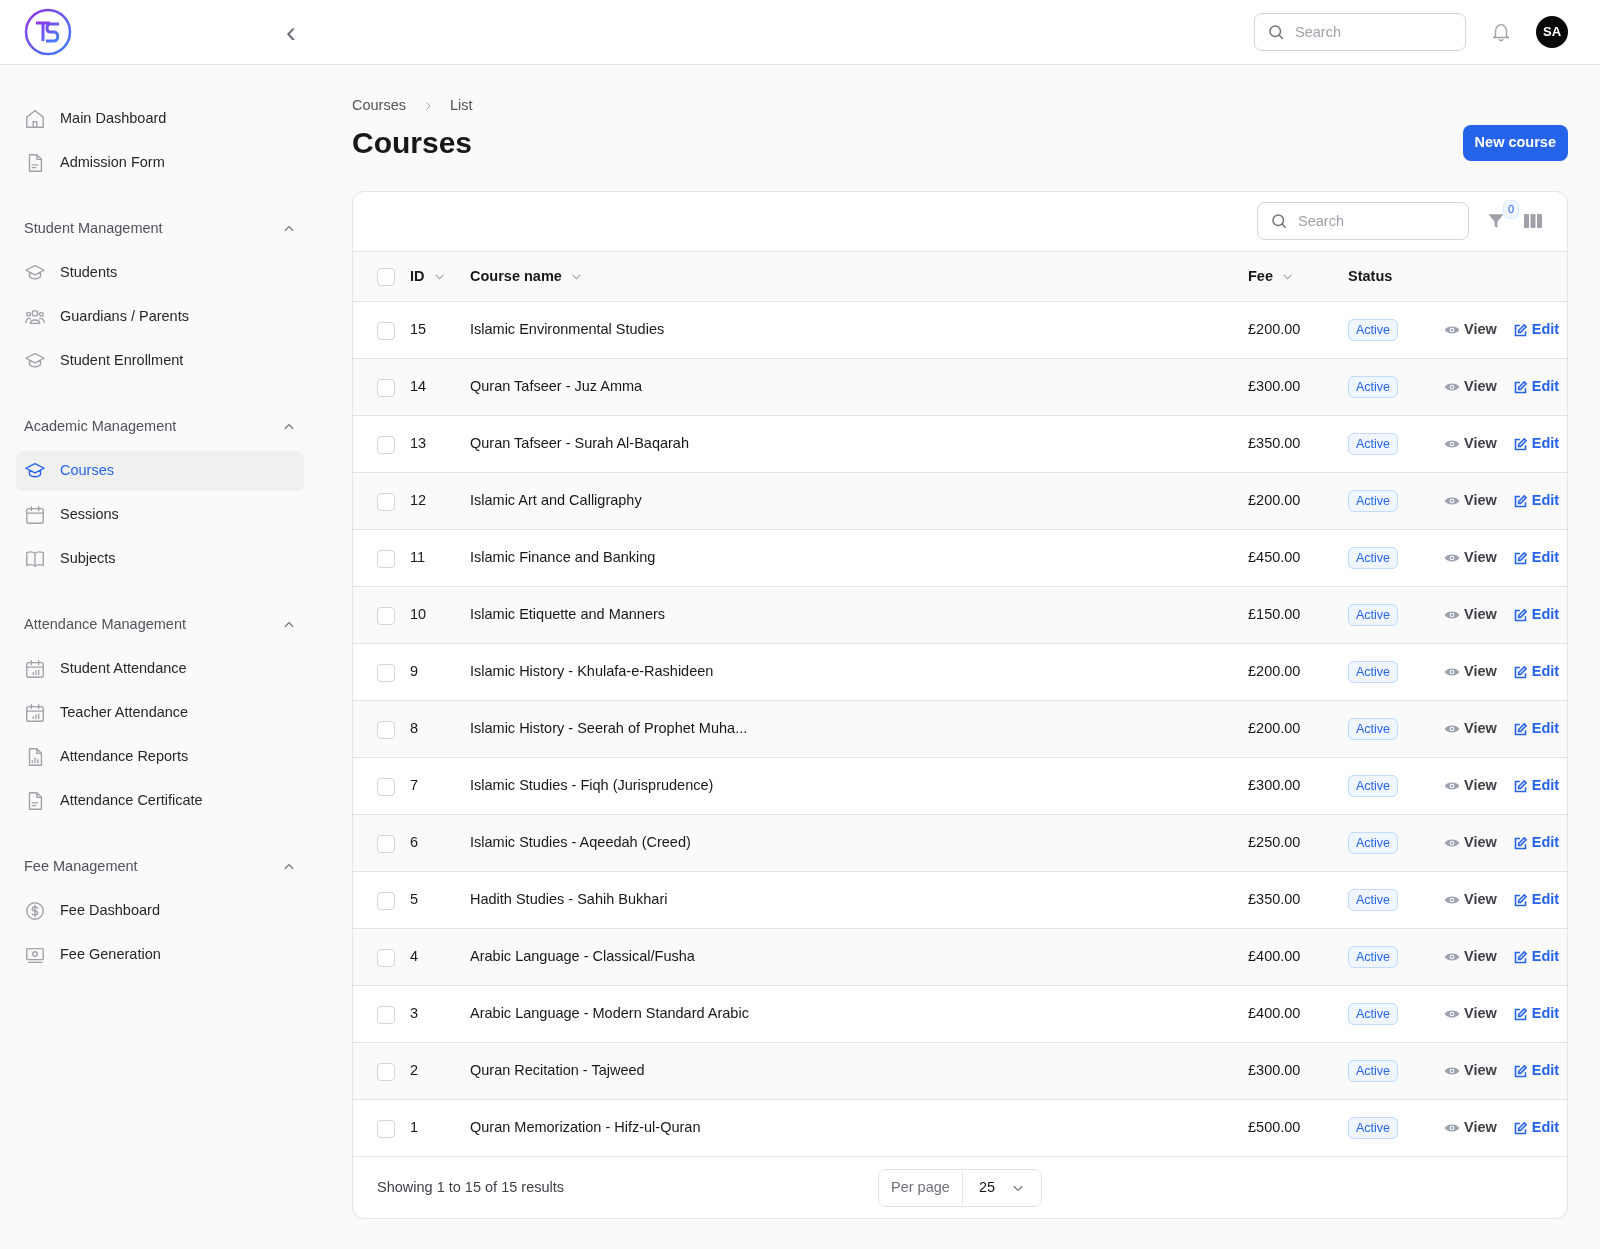  I want to click on sidebar-item: Student Enrollment, so click(160, 361).